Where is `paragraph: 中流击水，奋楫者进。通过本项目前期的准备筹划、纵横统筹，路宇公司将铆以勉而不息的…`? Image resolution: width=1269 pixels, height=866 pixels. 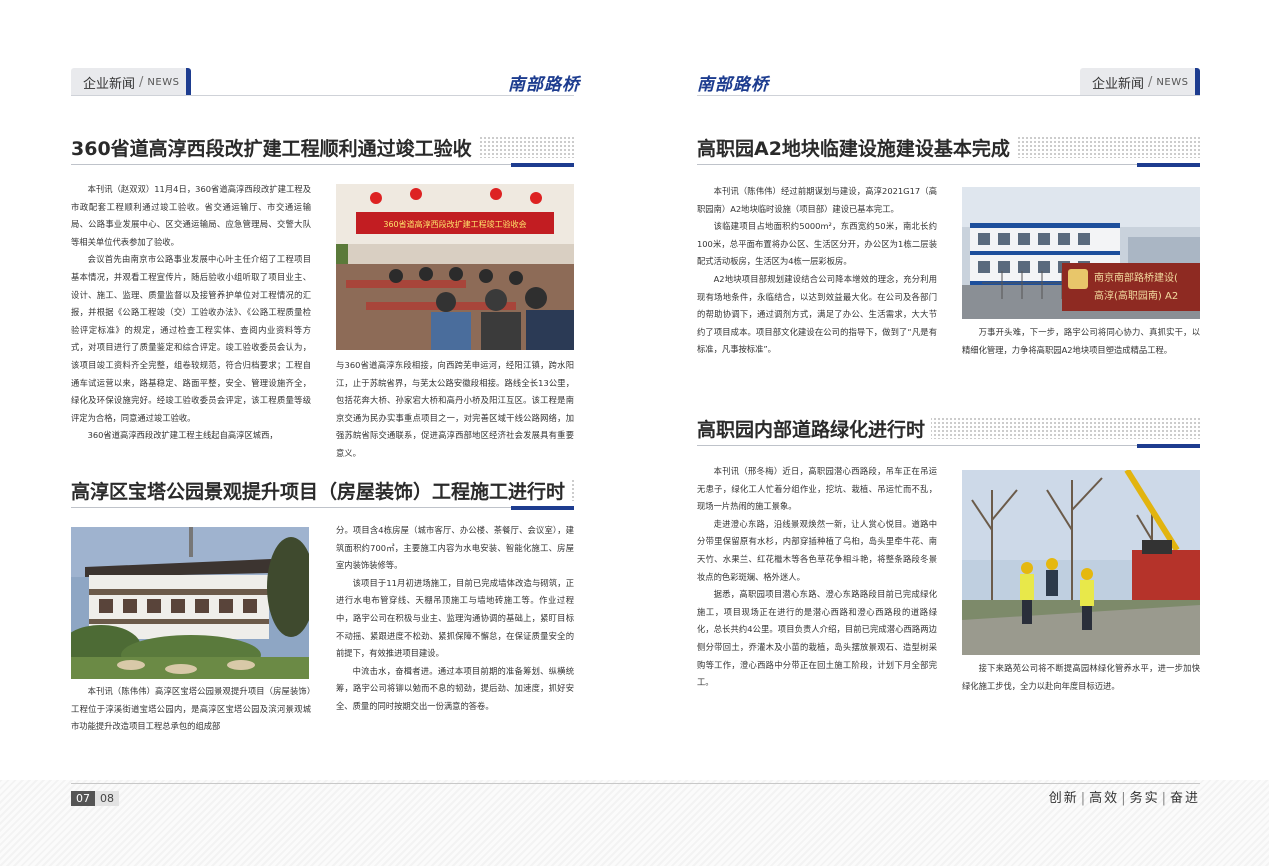 paragraph: 中流击水，奋楫者进。通过本项目前期的准备筹划、纵横统筹，路宇公司将铆以勉而不息的… is located at coordinates (455, 688).